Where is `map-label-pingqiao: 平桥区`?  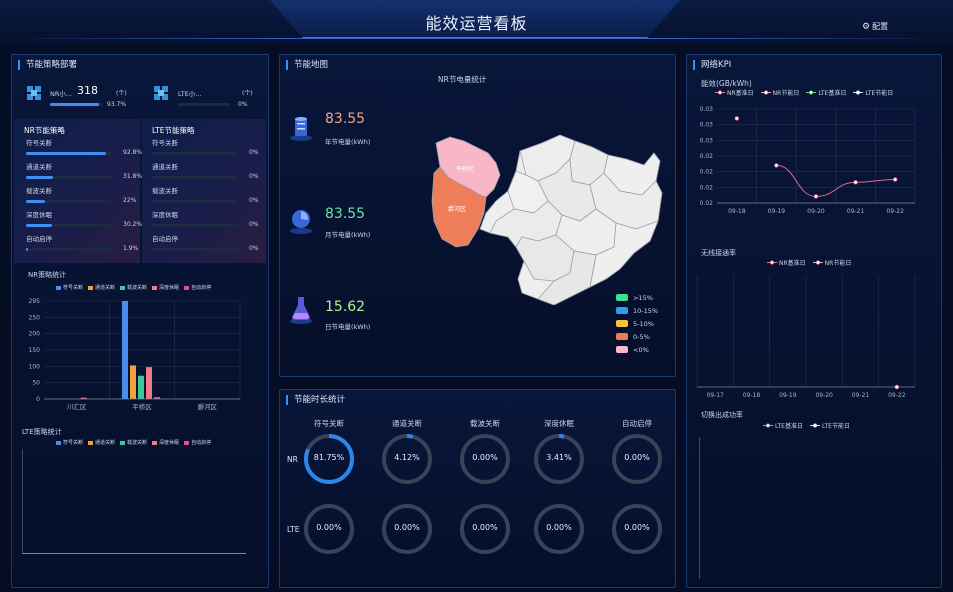 map-label-pingqiao: 平桥区 is located at coordinates (465, 169).